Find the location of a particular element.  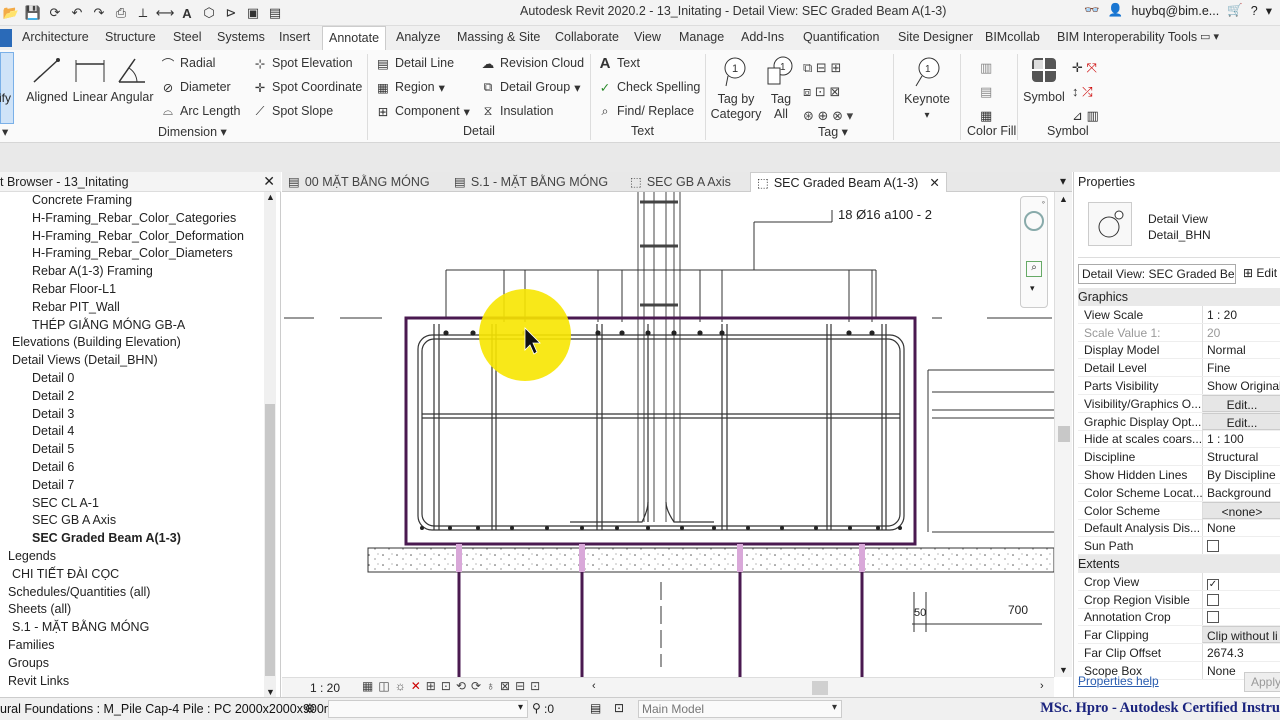

revision-cloud-button: ☁ Revision Cloud is located at coordinates (532, 63).